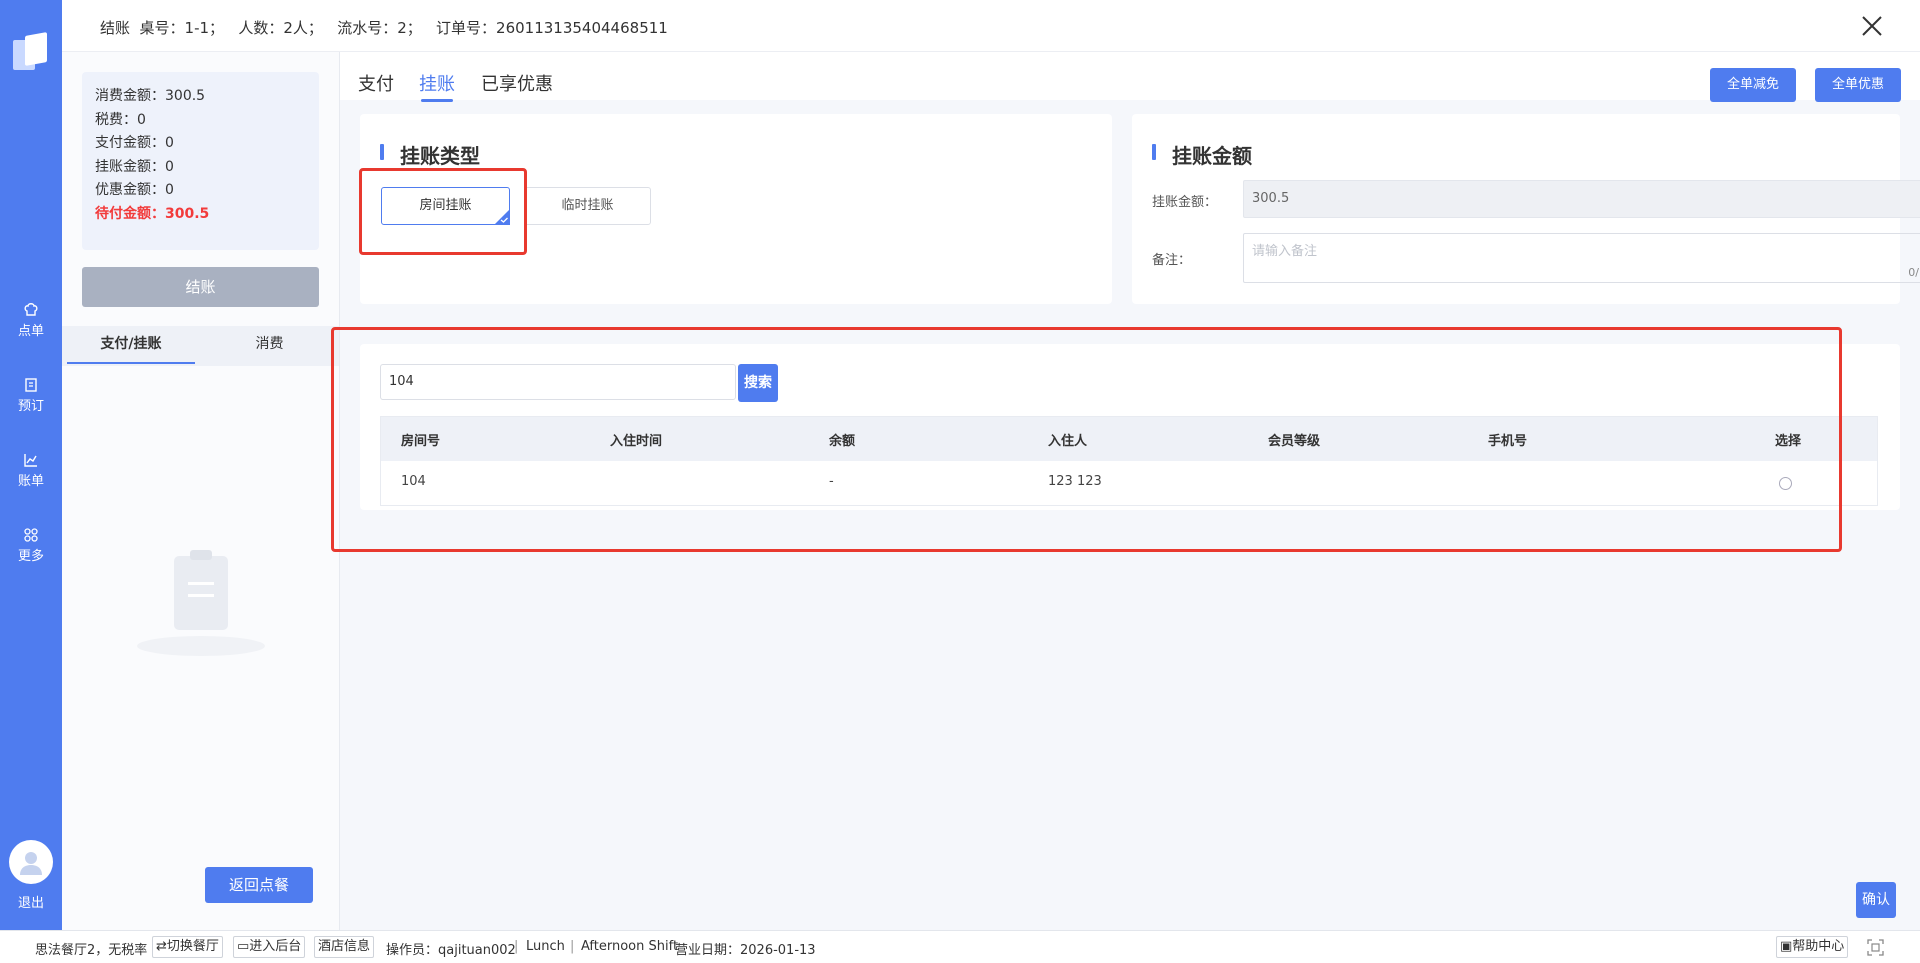 This screenshot has height=963, width=1920. I want to click on amount-field: 300.5, so click(1581, 199).